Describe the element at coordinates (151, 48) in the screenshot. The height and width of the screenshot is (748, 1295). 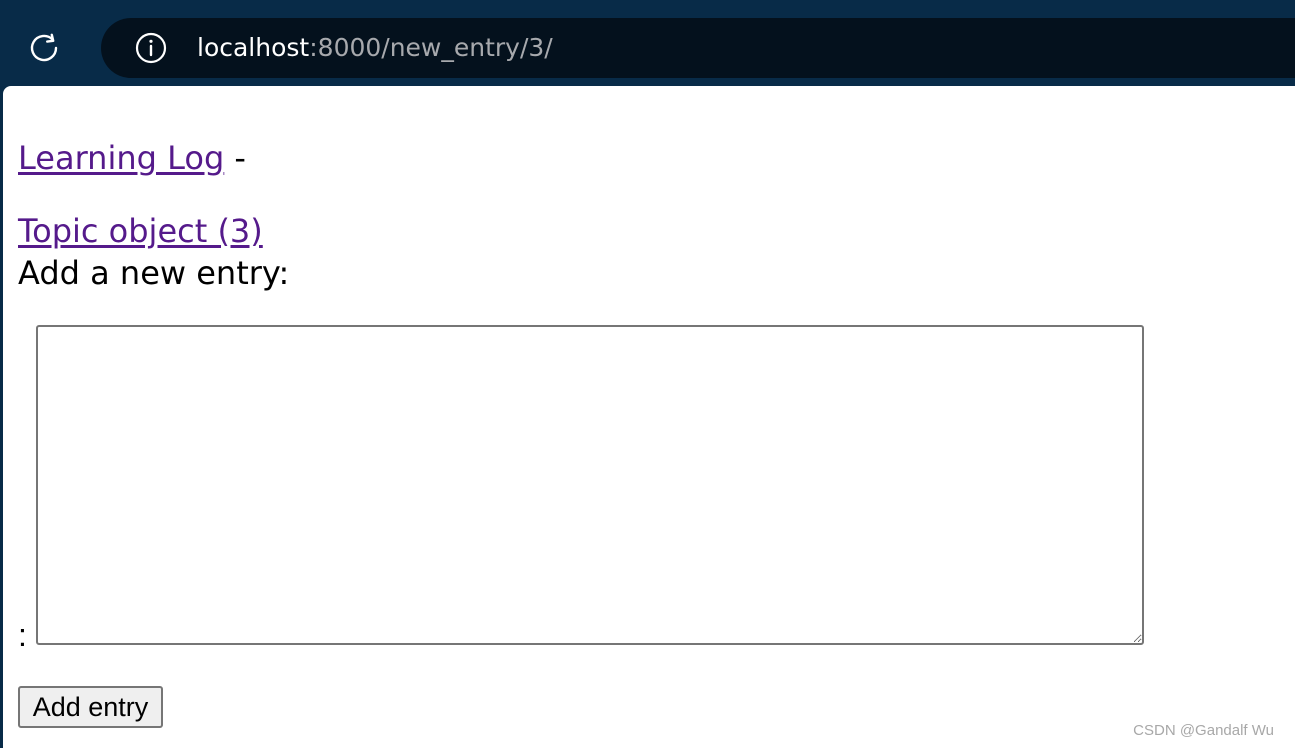
I see `info-icon` at that location.